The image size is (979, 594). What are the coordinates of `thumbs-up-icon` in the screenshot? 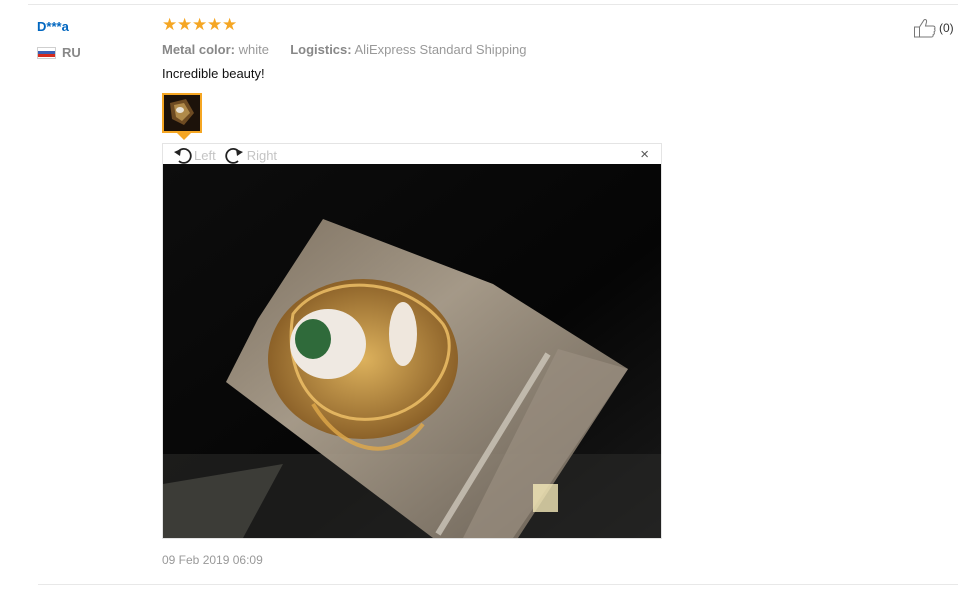 It's located at (925, 28).